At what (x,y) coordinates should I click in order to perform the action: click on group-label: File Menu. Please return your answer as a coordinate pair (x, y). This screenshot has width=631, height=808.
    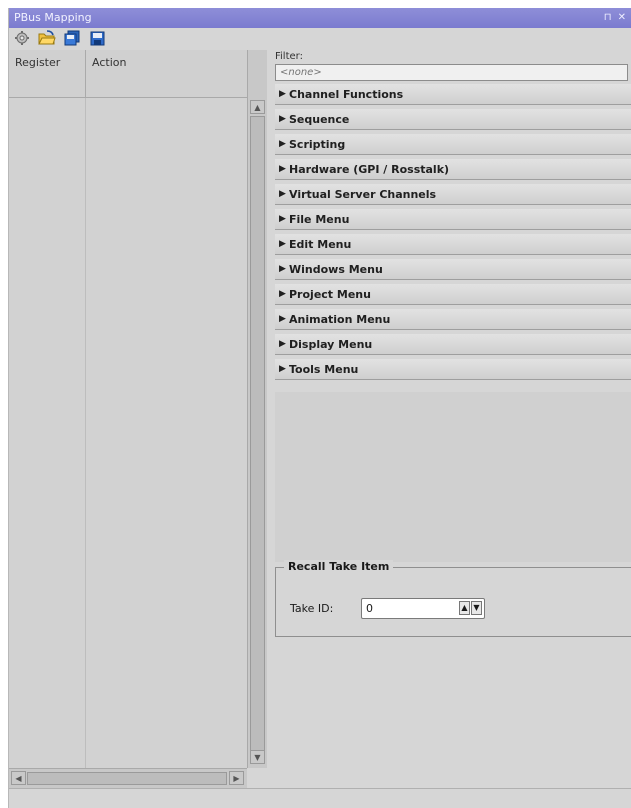
    Looking at the image, I should click on (319, 219).